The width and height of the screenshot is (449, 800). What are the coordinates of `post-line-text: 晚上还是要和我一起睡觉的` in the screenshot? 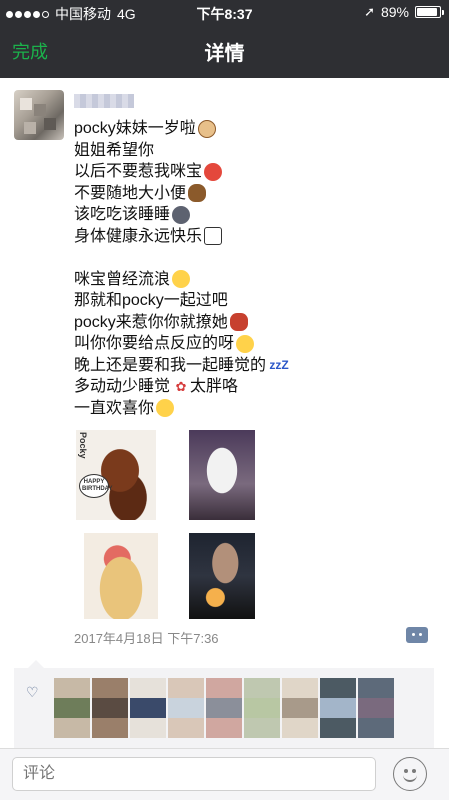 It's located at (170, 365).